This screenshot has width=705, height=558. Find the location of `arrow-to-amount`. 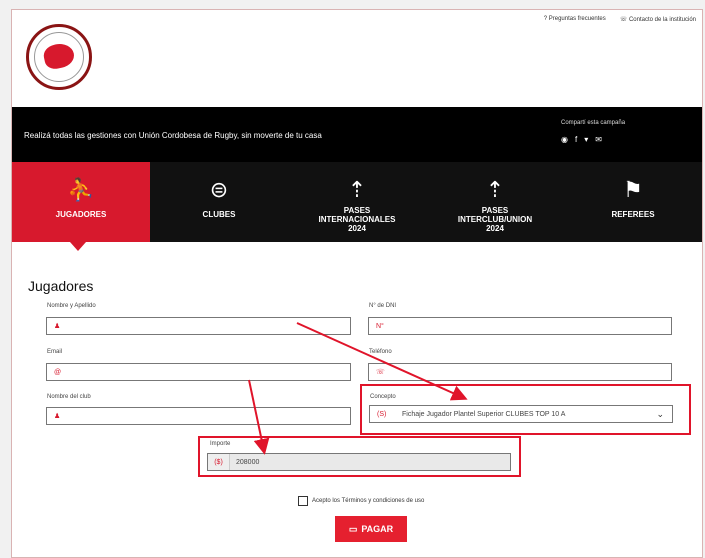

arrow-to-amount is located at coordinates (259, 417).